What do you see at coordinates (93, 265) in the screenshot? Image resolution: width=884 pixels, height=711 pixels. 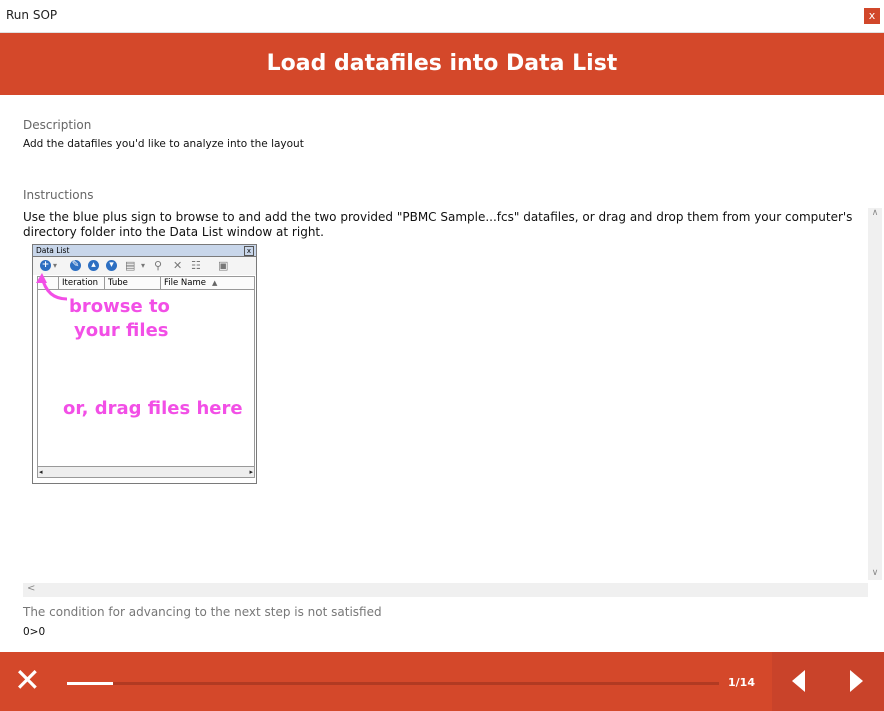 I see `chevron-up-icon: ▴` at bounding box center [93, 265].